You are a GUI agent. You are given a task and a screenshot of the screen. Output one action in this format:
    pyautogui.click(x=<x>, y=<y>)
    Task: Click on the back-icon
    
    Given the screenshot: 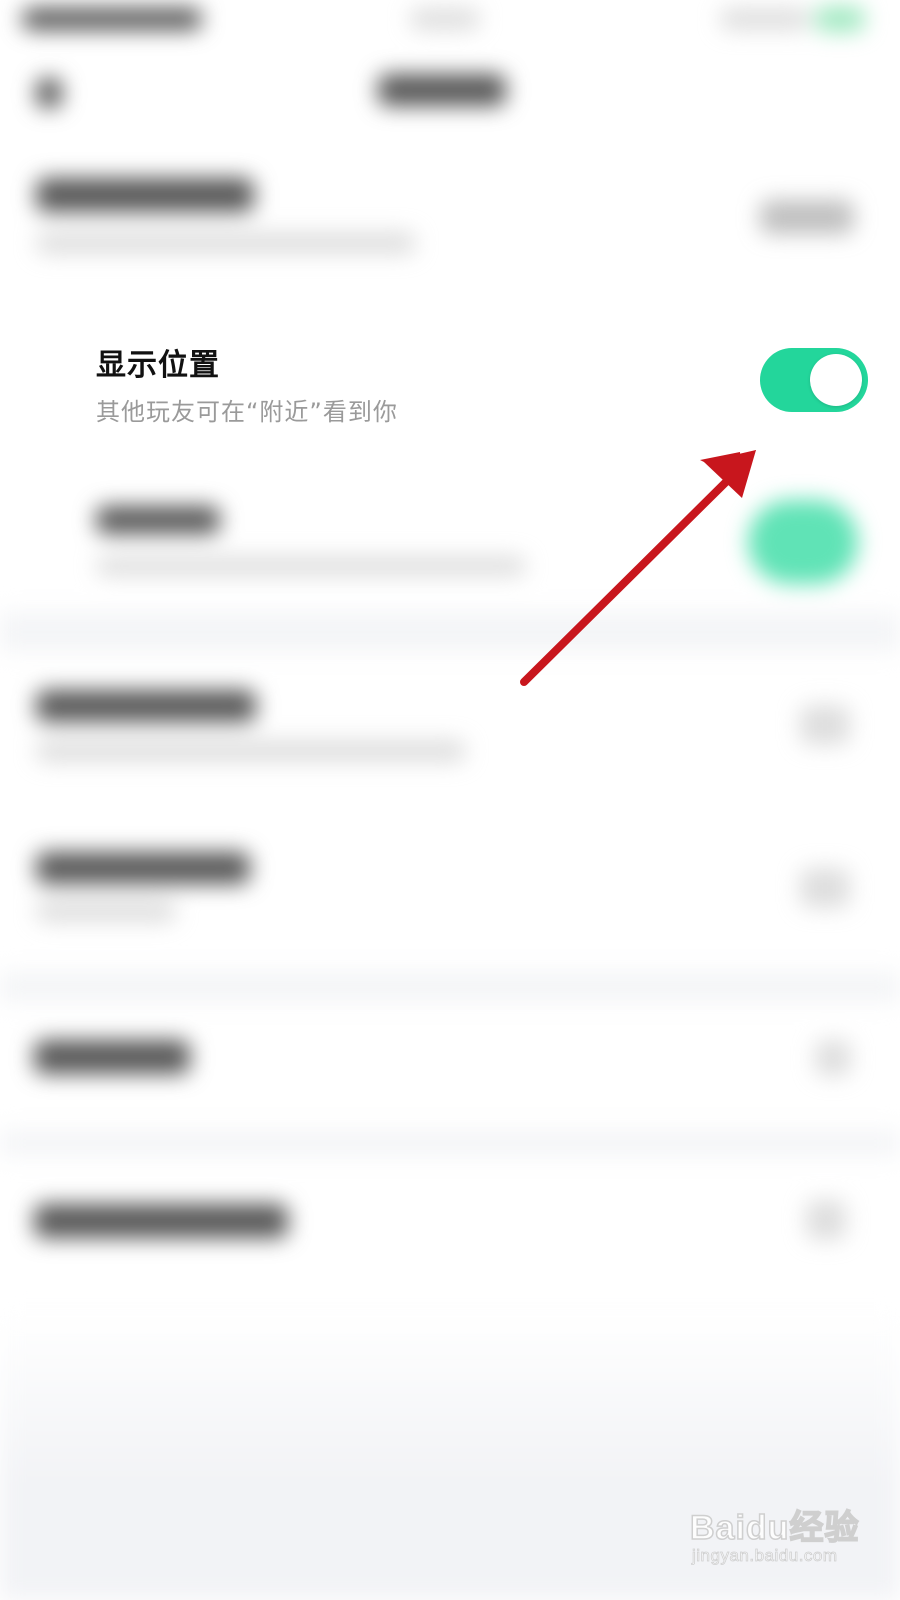 What is the action you would take?
    pyautogui.click(x=49, y=93)
    